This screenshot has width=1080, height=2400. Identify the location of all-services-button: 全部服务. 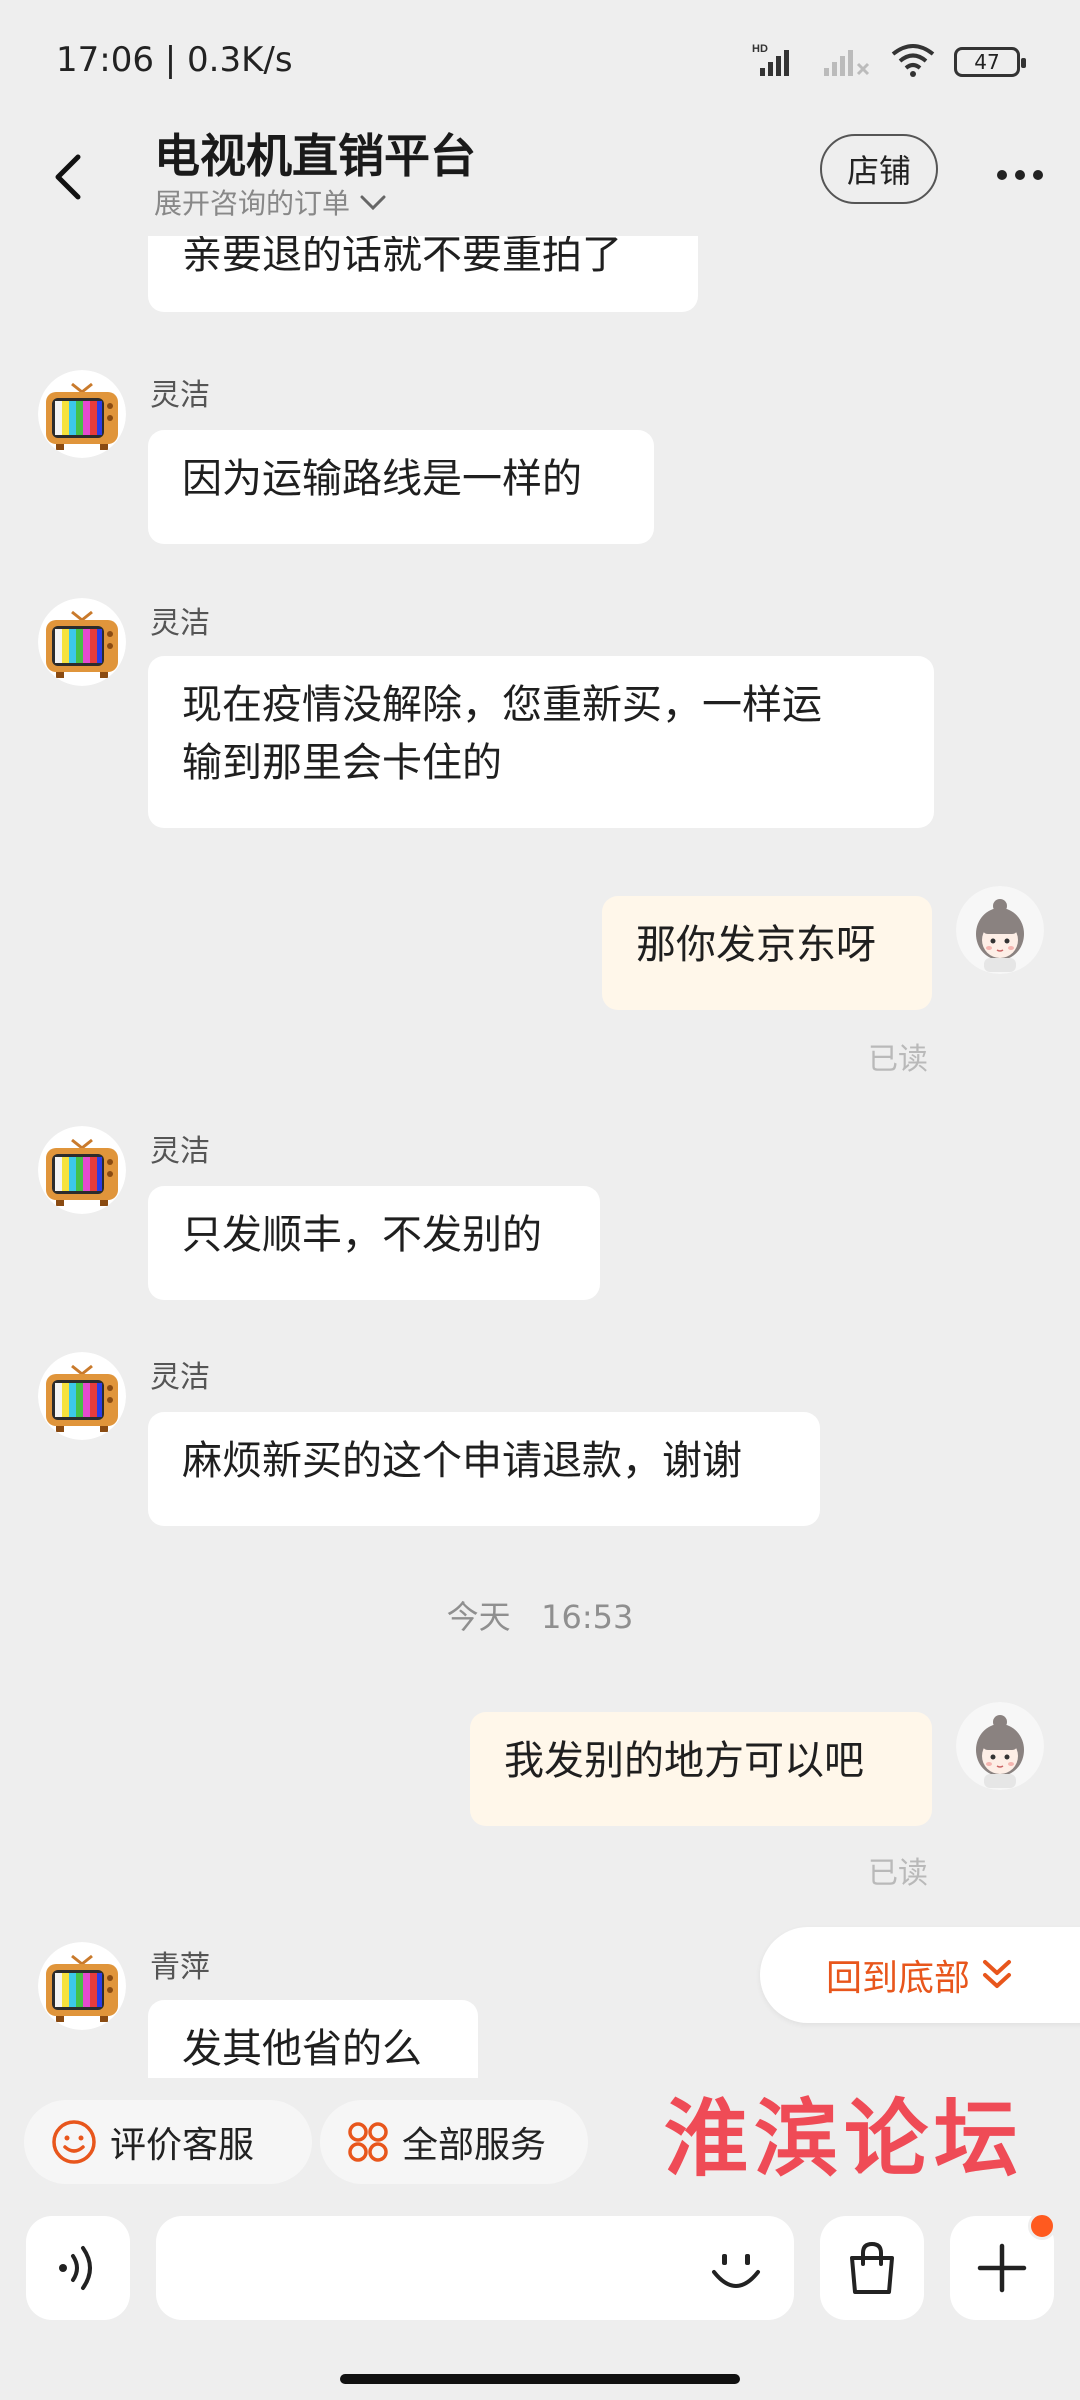
(454, 2142).